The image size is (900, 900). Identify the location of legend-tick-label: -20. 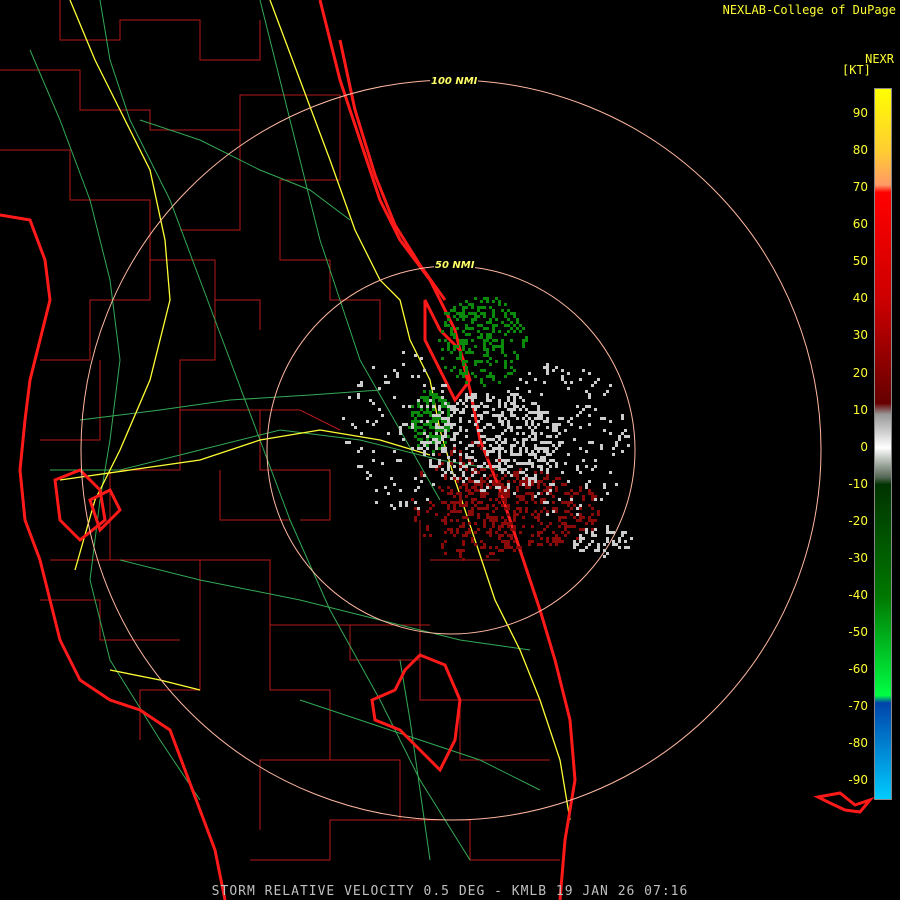
(858, 520).